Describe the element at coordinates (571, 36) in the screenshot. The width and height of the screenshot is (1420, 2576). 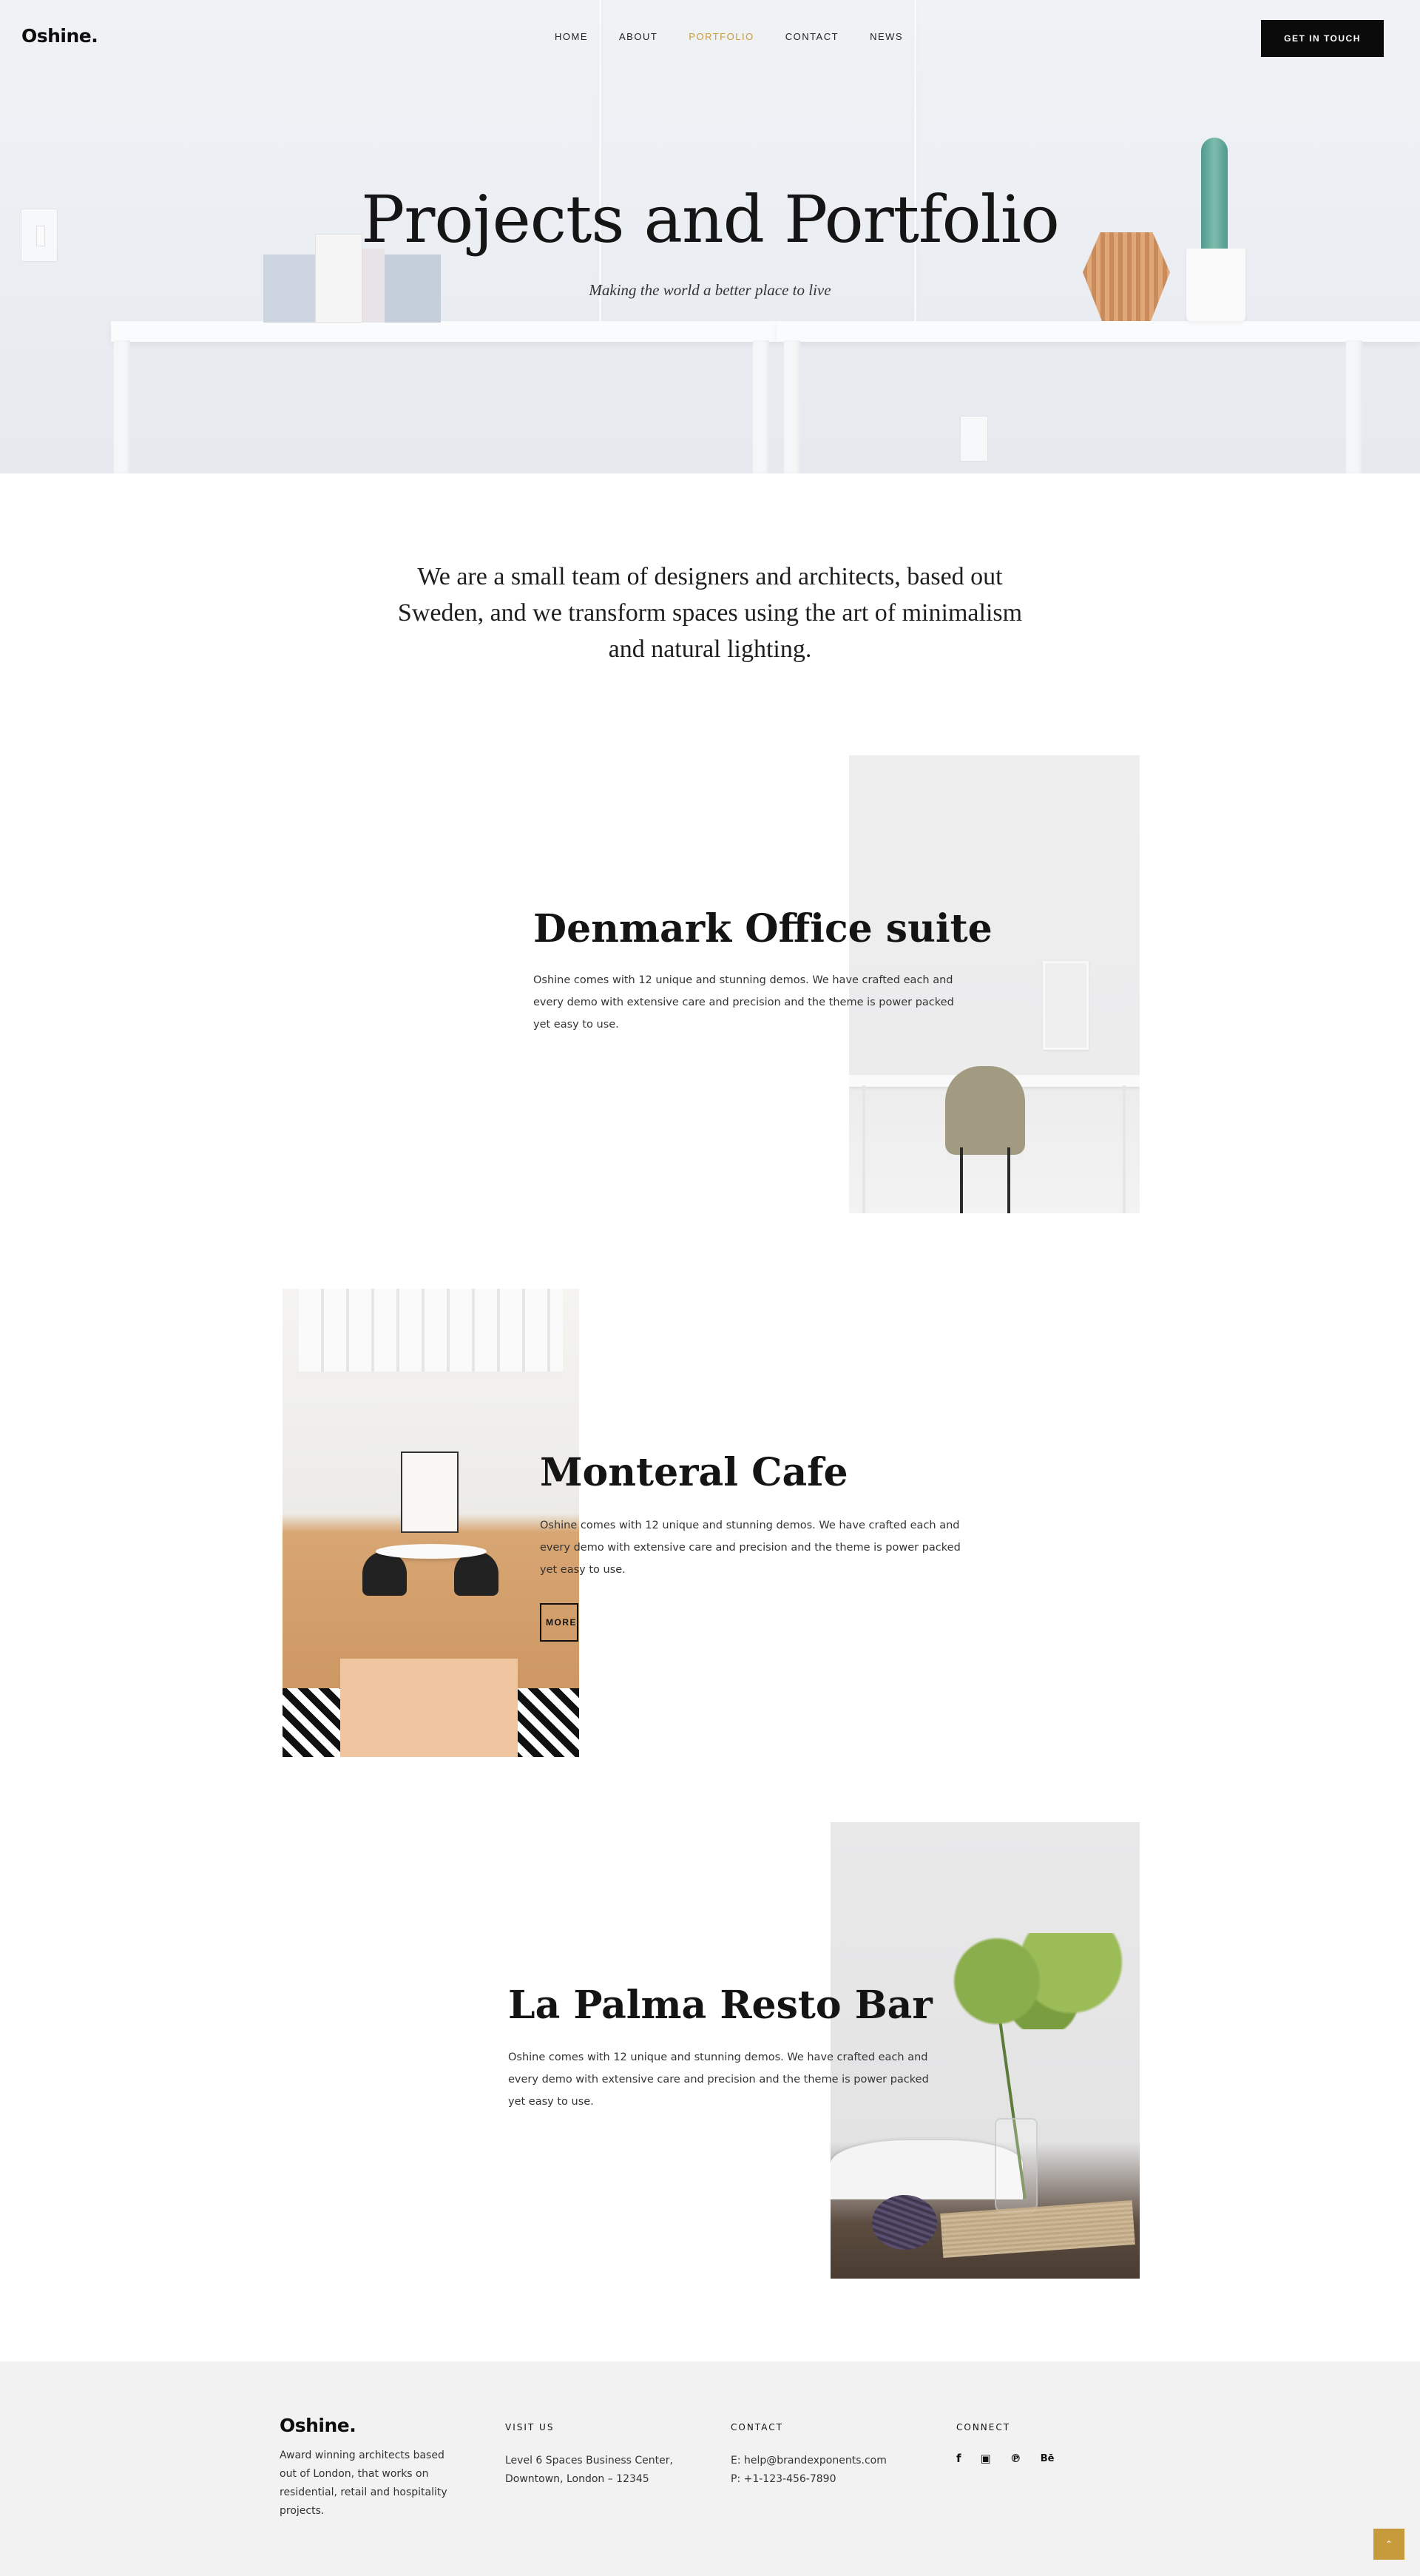
I see `nav-item-home: HOME` at that location.